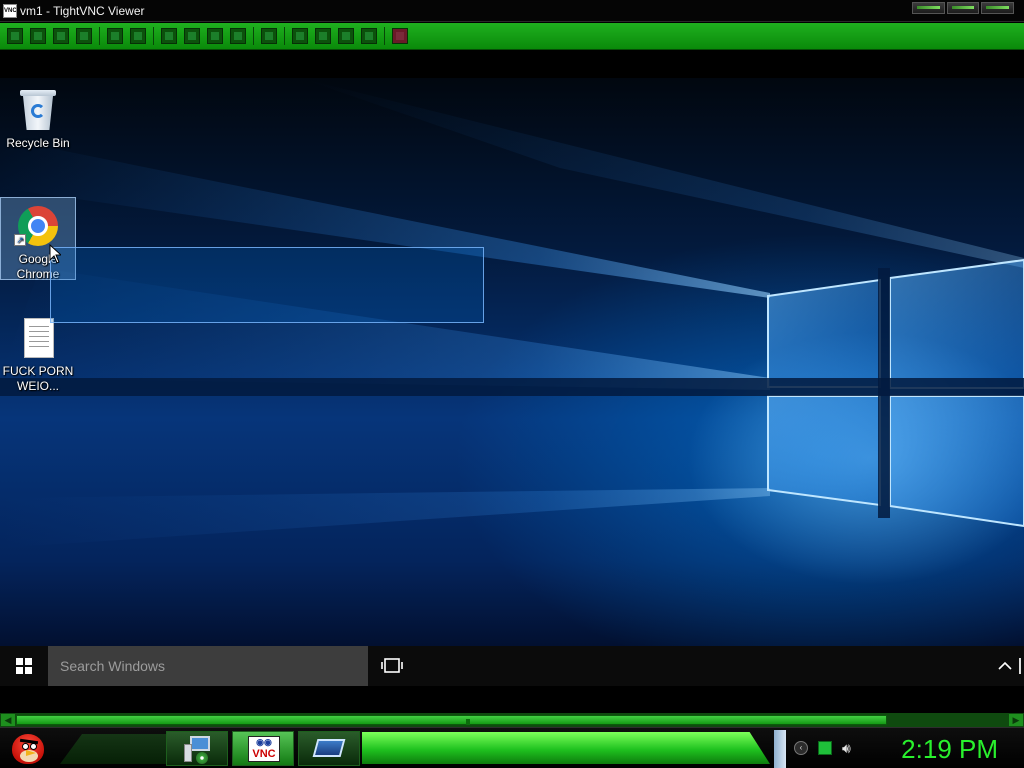 This screenshot has height=768, width=1024. I want to click on minimize-button, so click(928, 8).